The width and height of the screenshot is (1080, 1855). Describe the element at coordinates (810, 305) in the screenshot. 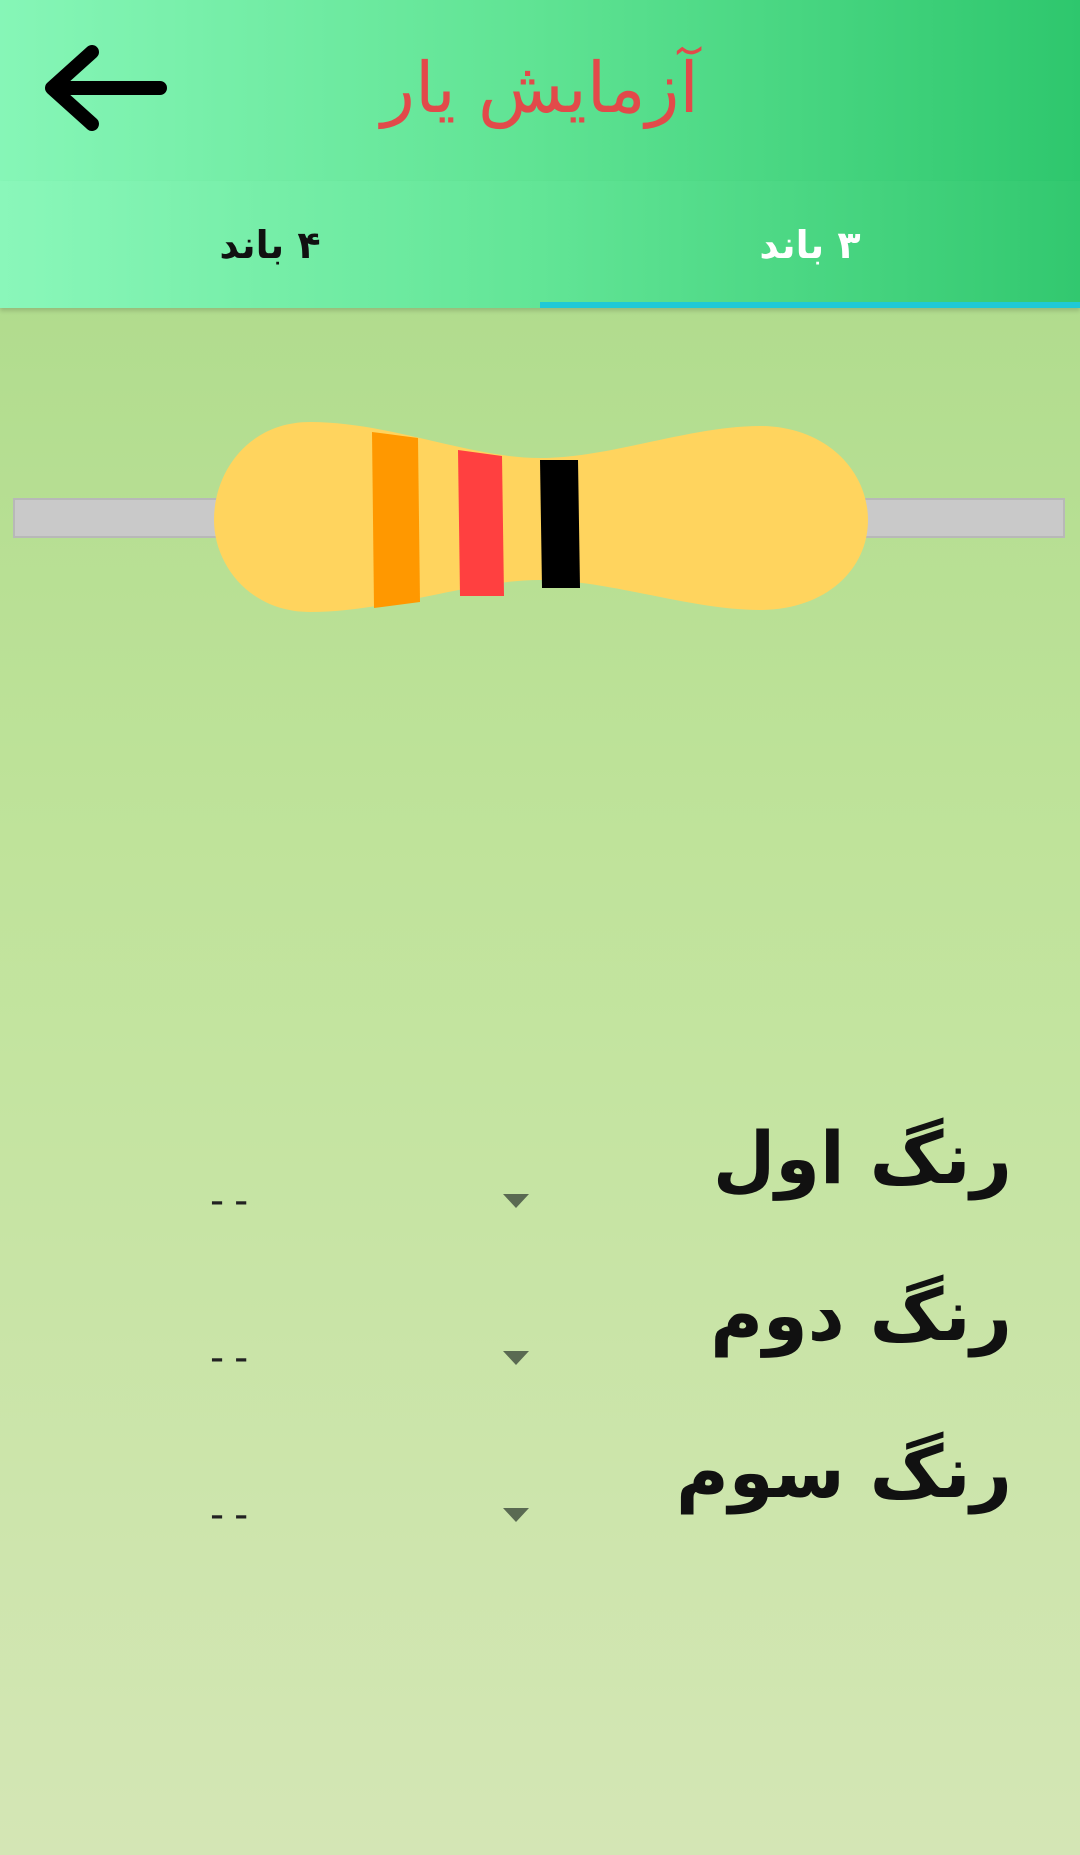

I see `tab-indicator` at that location.